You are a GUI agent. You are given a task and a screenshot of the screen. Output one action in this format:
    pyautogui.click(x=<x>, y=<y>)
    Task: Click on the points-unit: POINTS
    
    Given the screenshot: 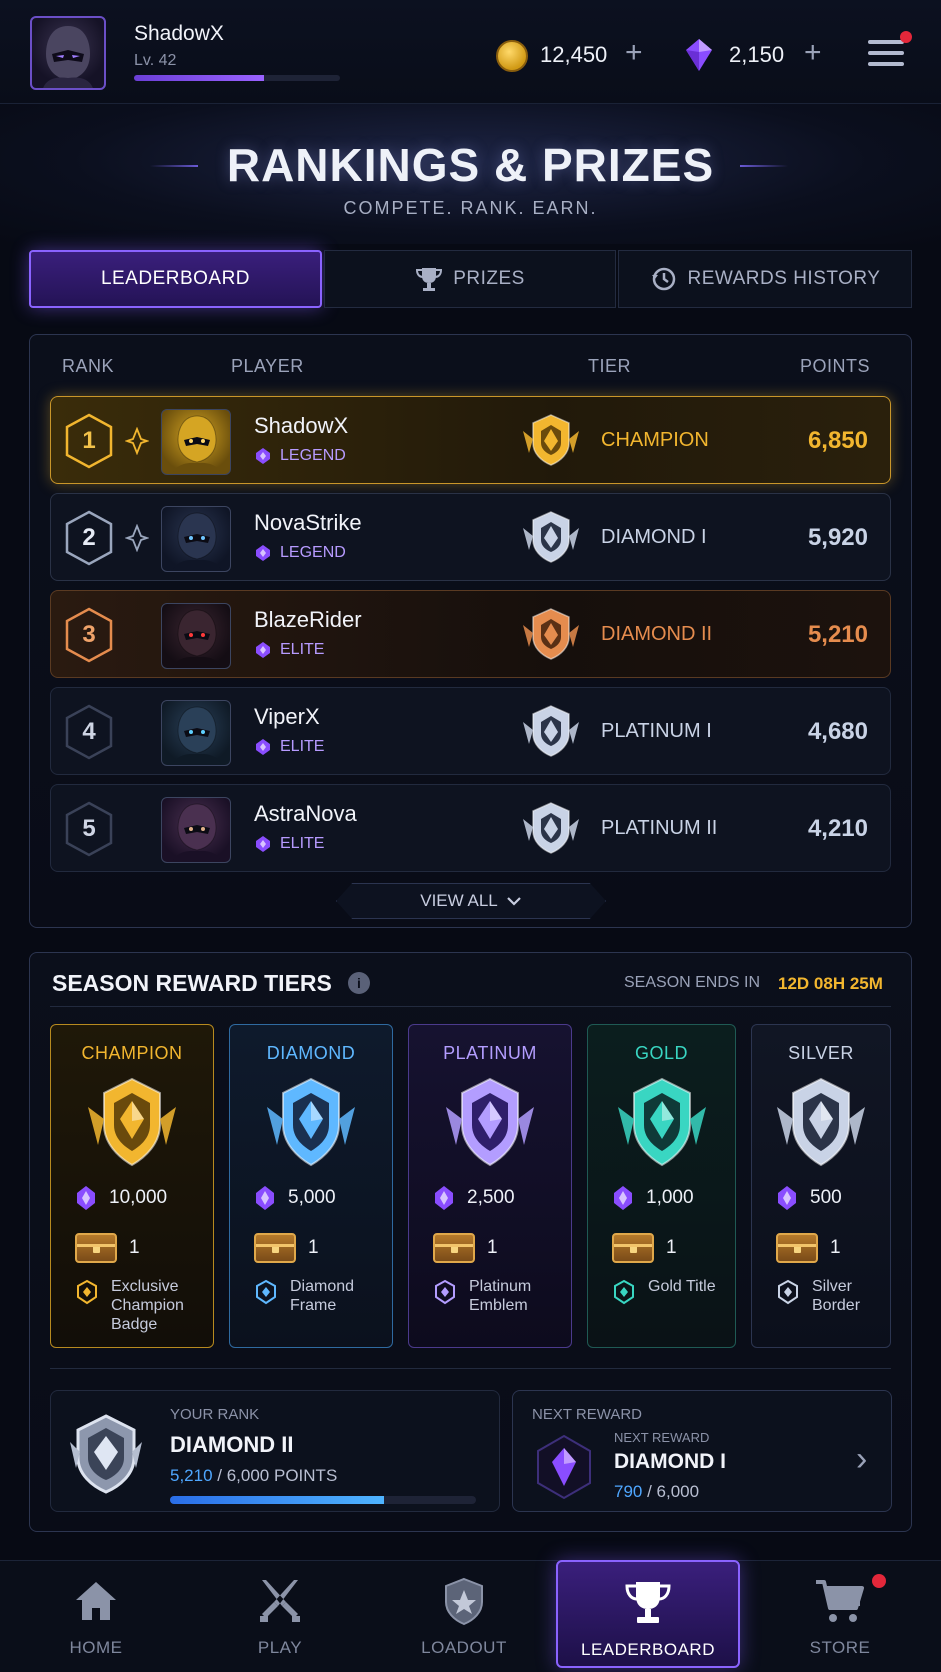 What is the action you would take?
    pyautogui.click(x=306, y=1475)
    